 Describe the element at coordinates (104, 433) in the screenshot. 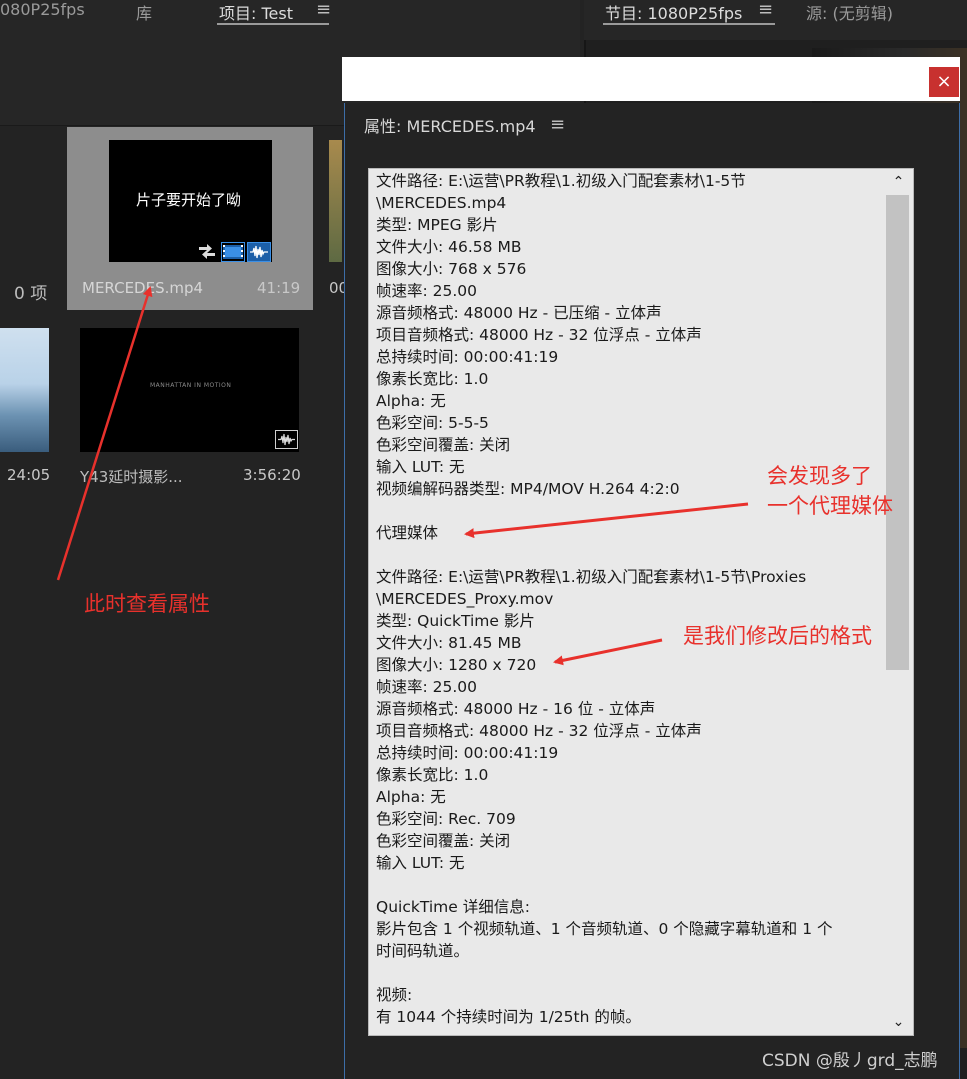

I see `arrow-to-clip` at that location.